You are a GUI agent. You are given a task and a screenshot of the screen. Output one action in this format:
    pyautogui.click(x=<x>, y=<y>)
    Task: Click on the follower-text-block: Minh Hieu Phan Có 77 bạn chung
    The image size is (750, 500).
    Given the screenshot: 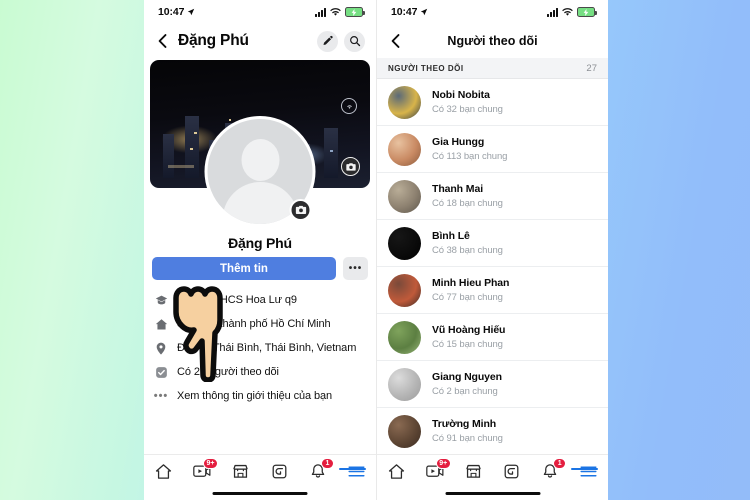 What is the action you would take?
    pyautogui.click(x=470, y=290)
    